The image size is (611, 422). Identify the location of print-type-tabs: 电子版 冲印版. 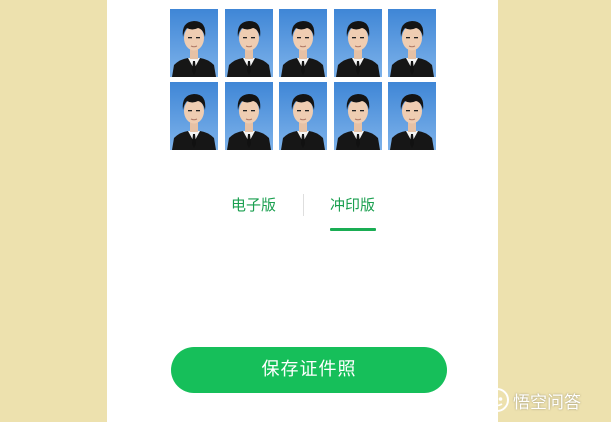
(302, 211).